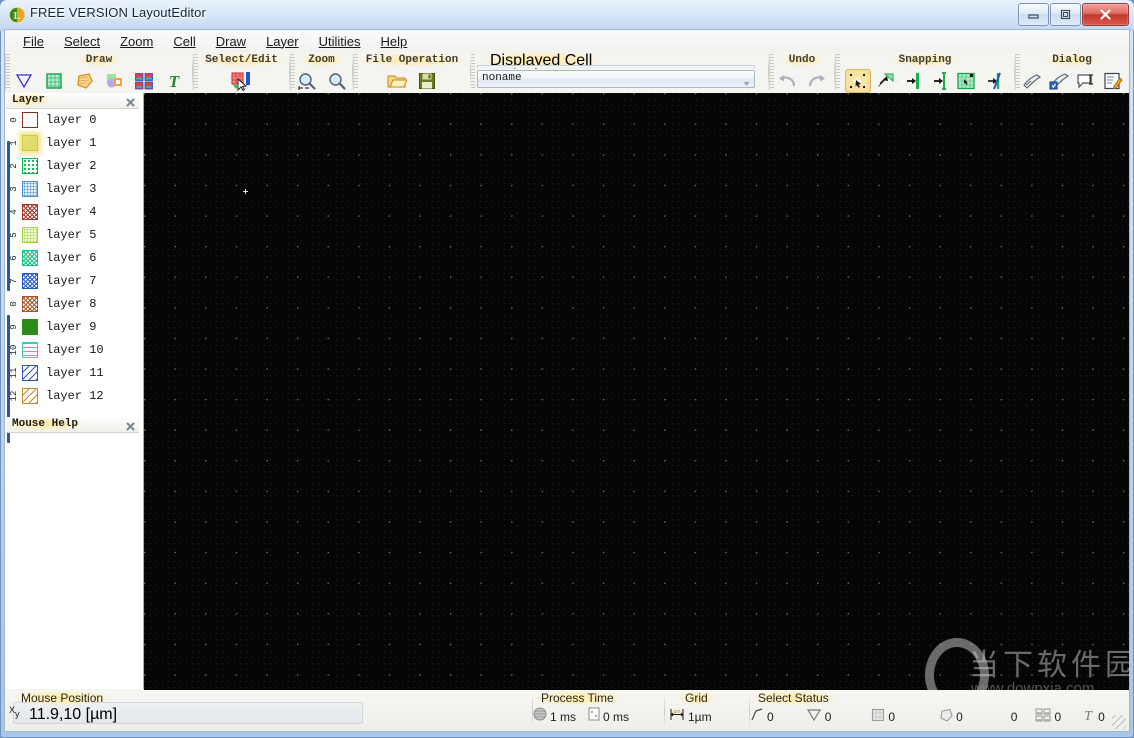 This screenshot has height=738, width=1134. I want to click on app-logo-icon: L, so click(17, 15).